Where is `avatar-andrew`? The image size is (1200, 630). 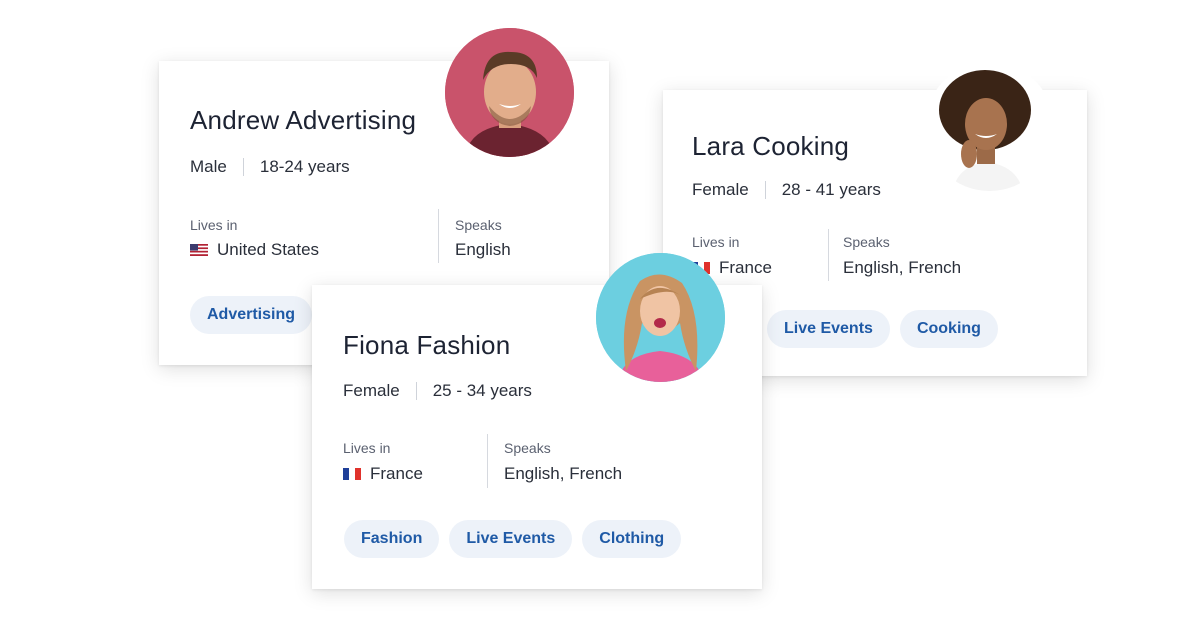 avatar-andrew is located at coordinates (509, 92).